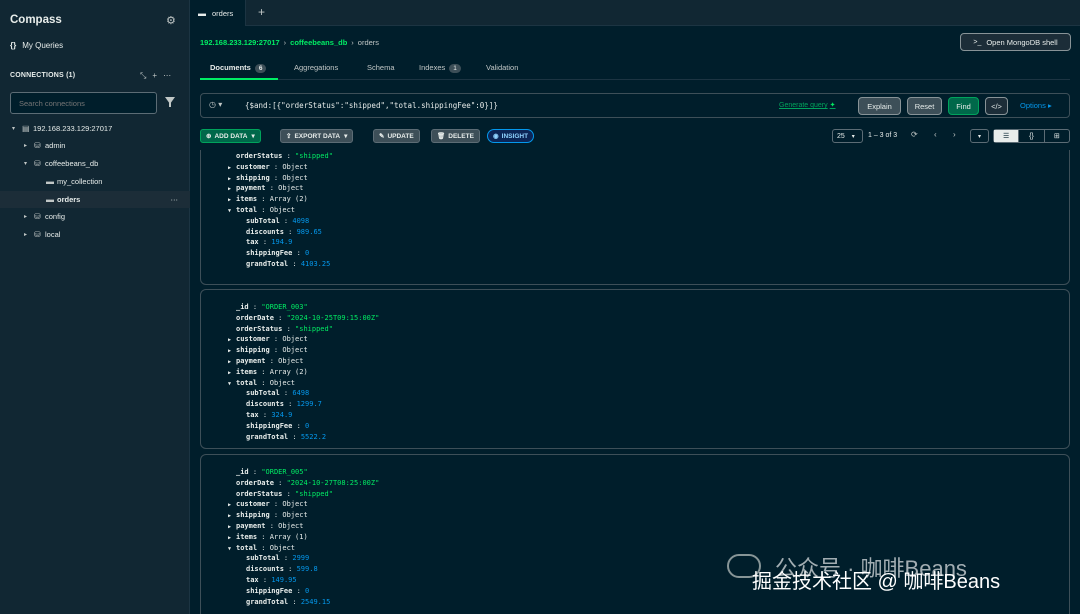 Image resolution: width=1080 pixels, height=614 pixels. Describe the element at coordinates (381, 67) in the screenshot. I see `tab-schema: Schema` at that location.